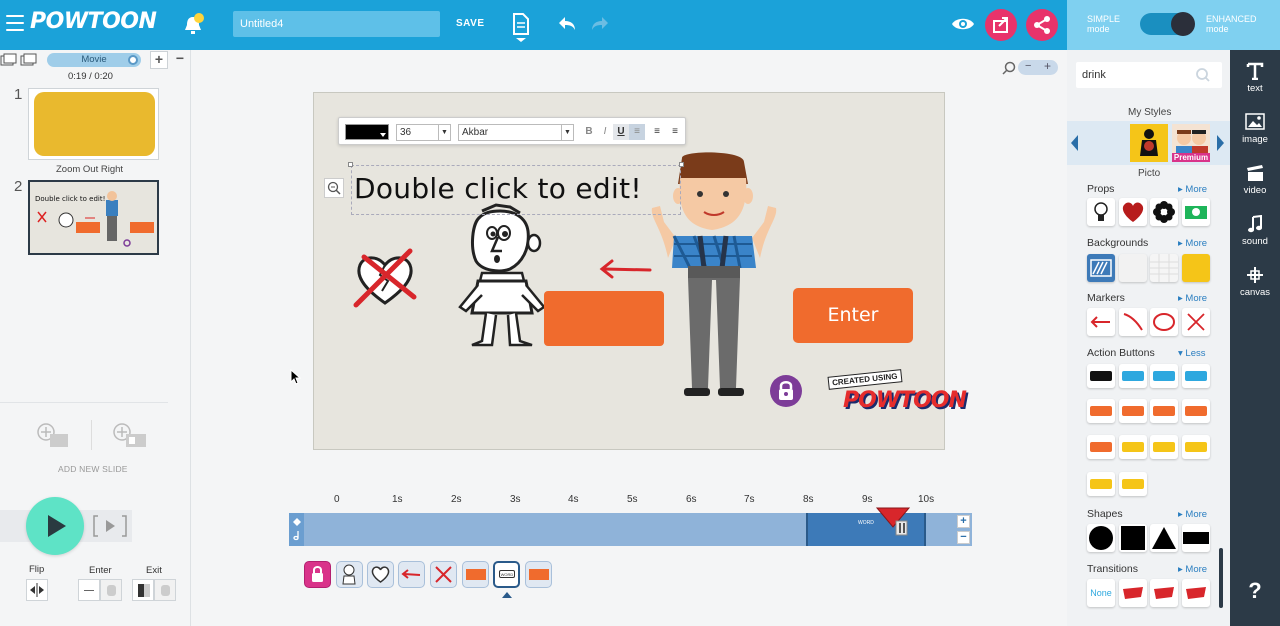  What do you see at coordinates (1255, 231) in the screenshot?
I see `tool-sound: sound` at bounding box center [1255, 231].